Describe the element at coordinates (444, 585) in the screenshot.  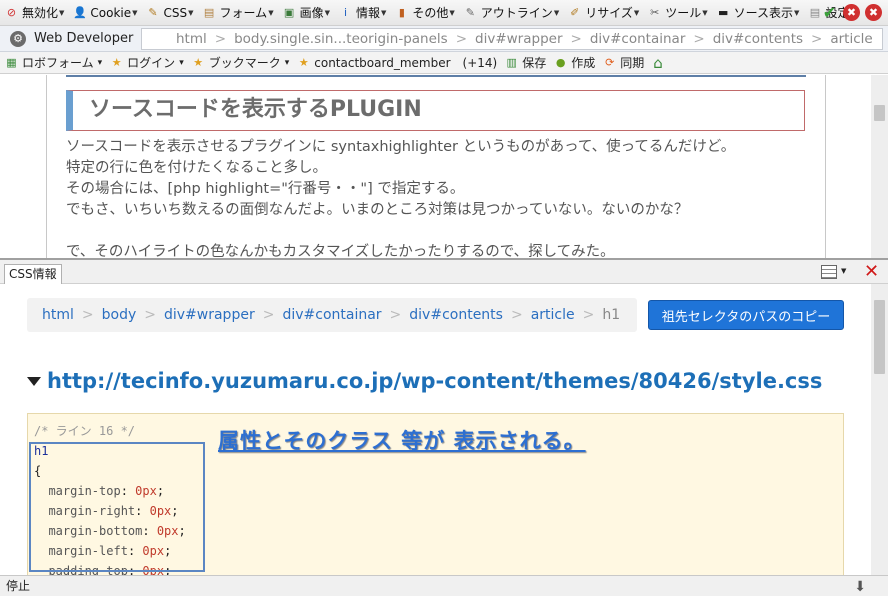
I see `status-bar: 停止 ⬇` at that location.